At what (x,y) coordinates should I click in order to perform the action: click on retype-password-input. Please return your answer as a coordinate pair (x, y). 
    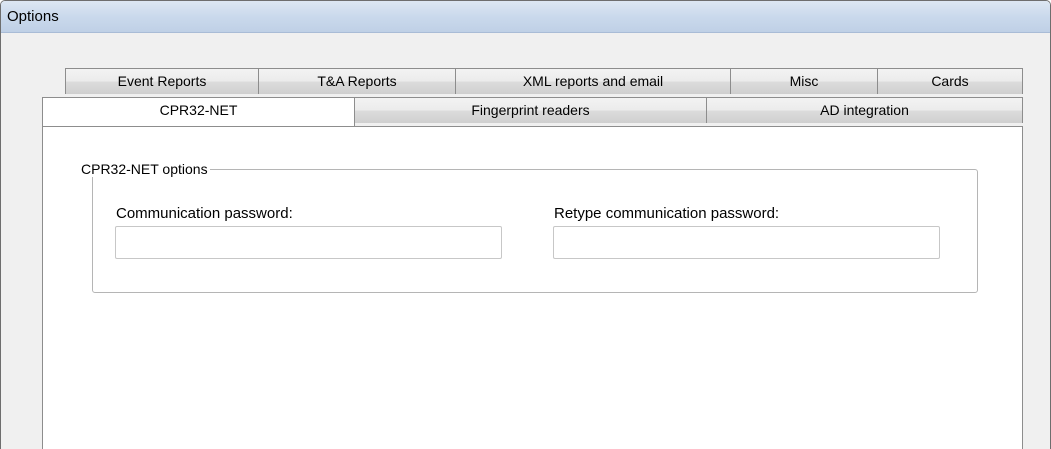
    Looking at the image, I should click on (746, 242).